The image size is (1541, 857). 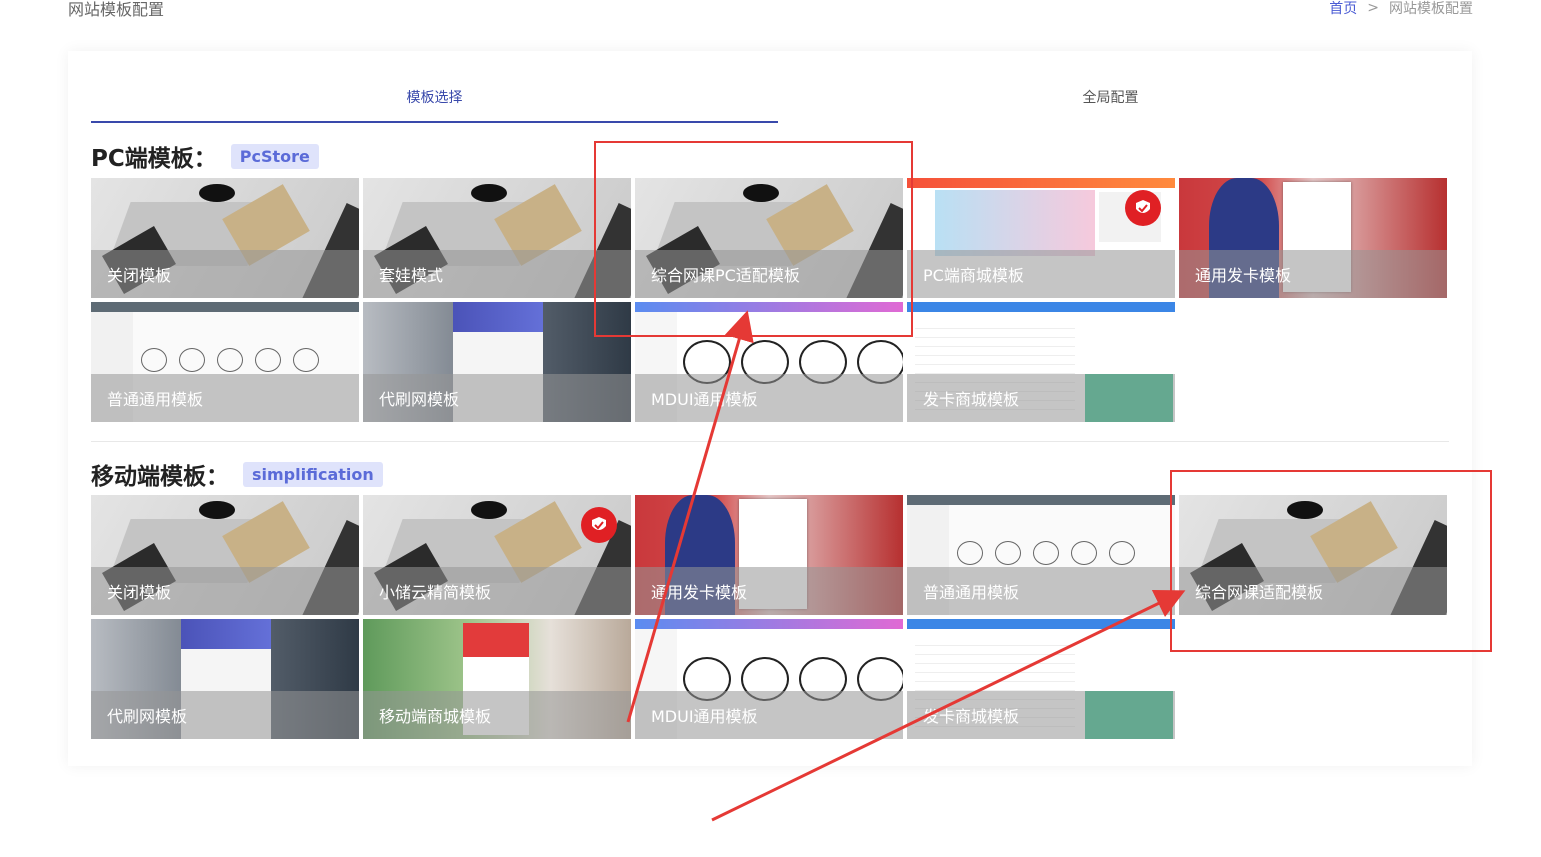 What do you see at coordinates (435, 592) in the screenshot?
I see `template-label: 小储云精简模板` at bounding box center [435, 592].